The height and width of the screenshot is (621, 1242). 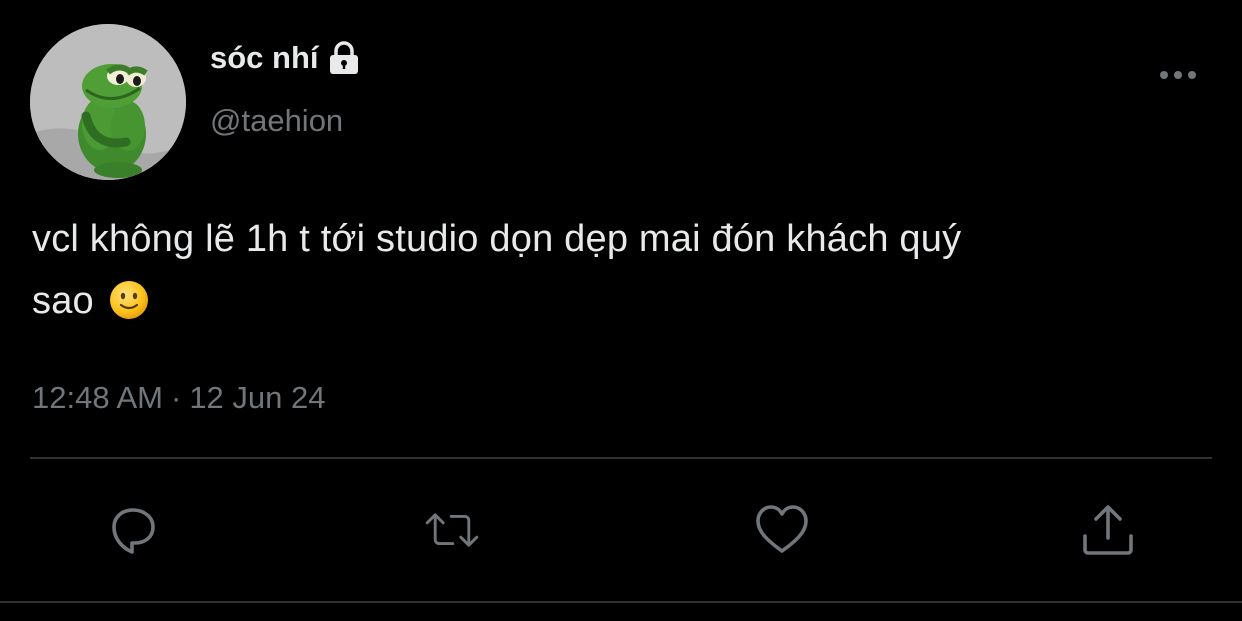 I want to click on tweet-date: 12 Jun 24, so click(x=257, y=397).